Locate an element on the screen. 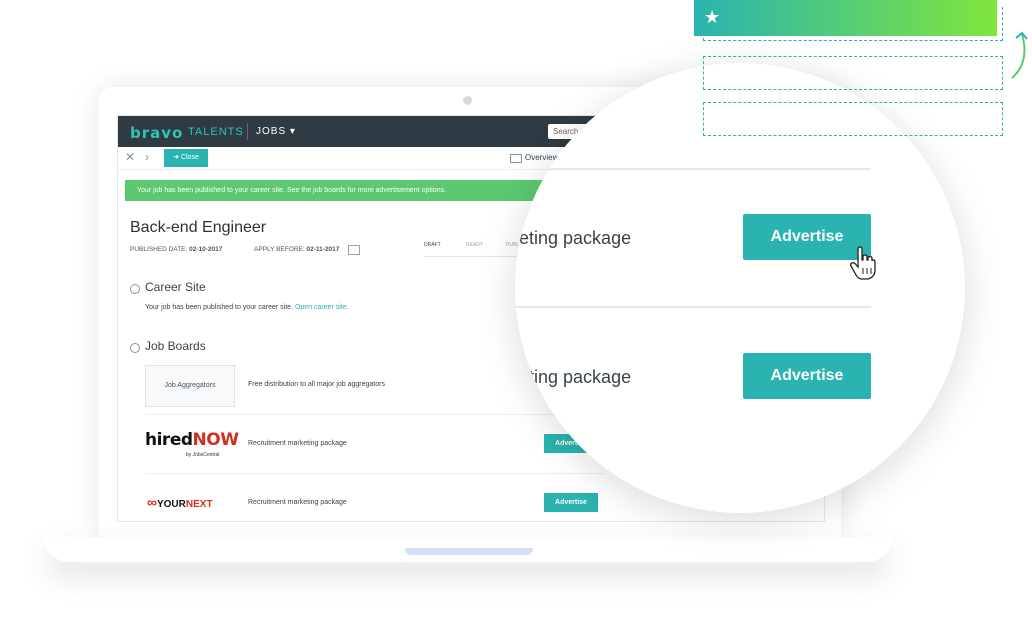 This screenshot has width=1032, height=642. open-career-site-link: Open career site. is located at coordinates (322, 307).